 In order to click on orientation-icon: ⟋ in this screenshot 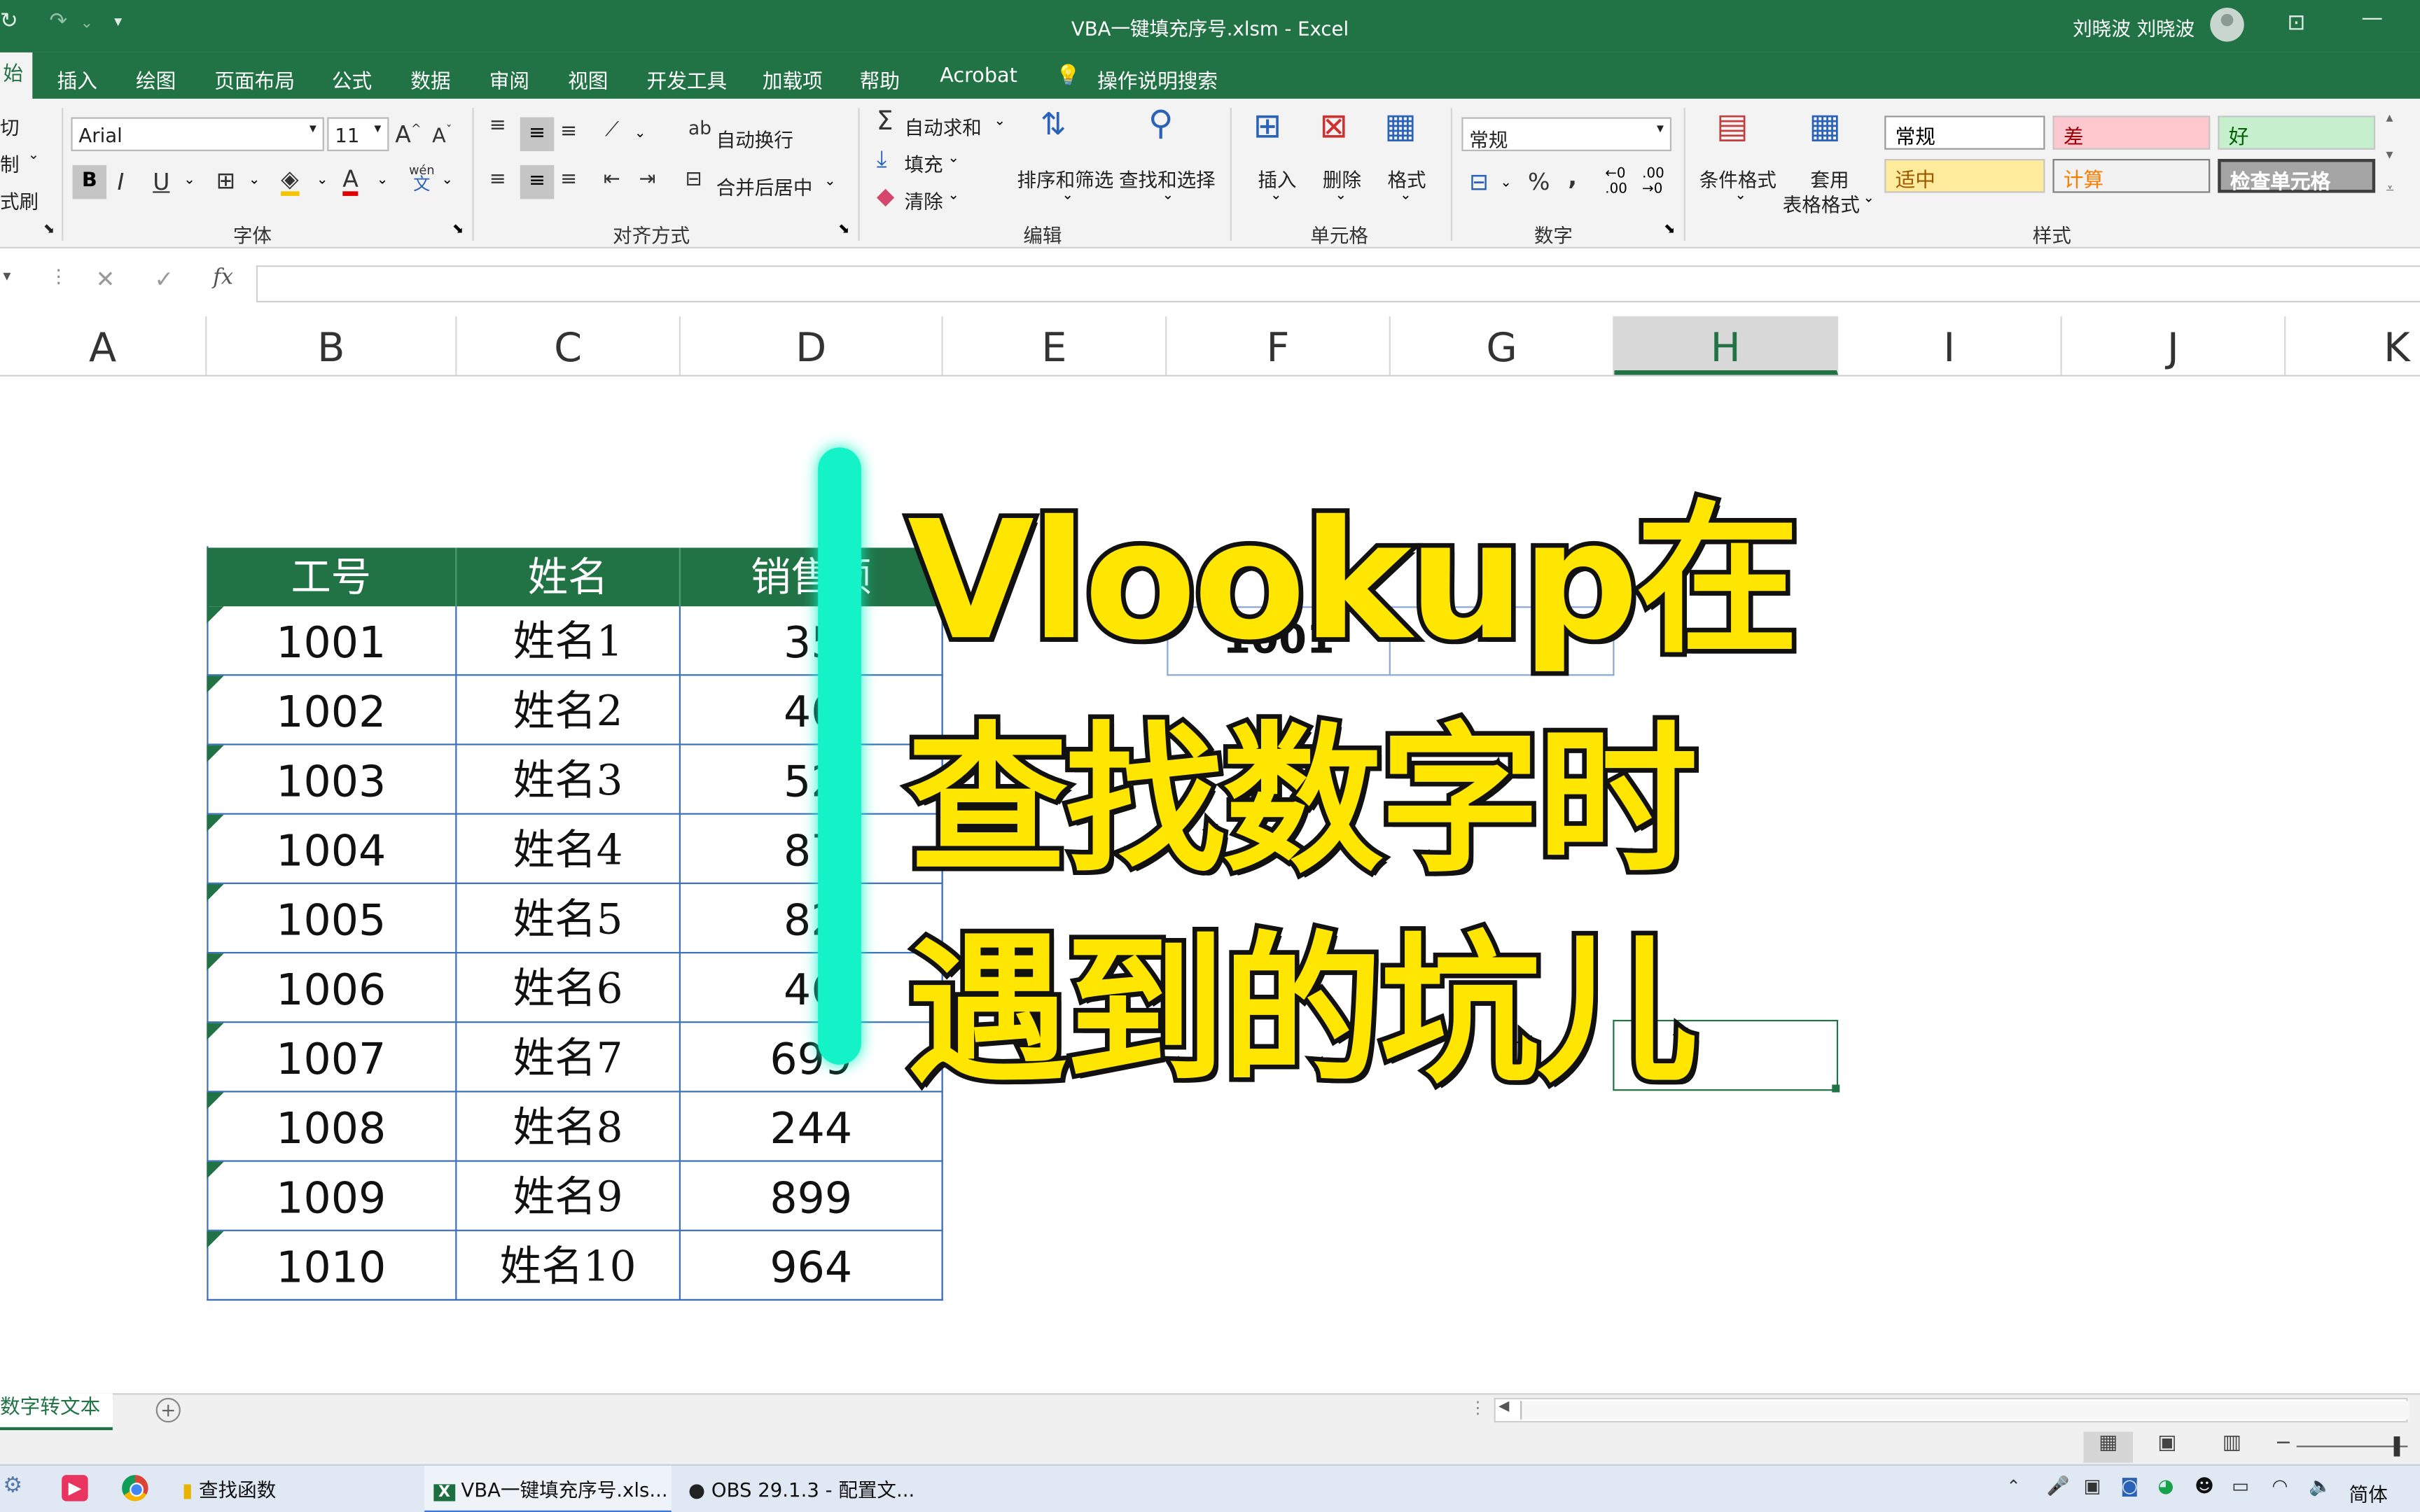, I will do `click(612, 130)`.